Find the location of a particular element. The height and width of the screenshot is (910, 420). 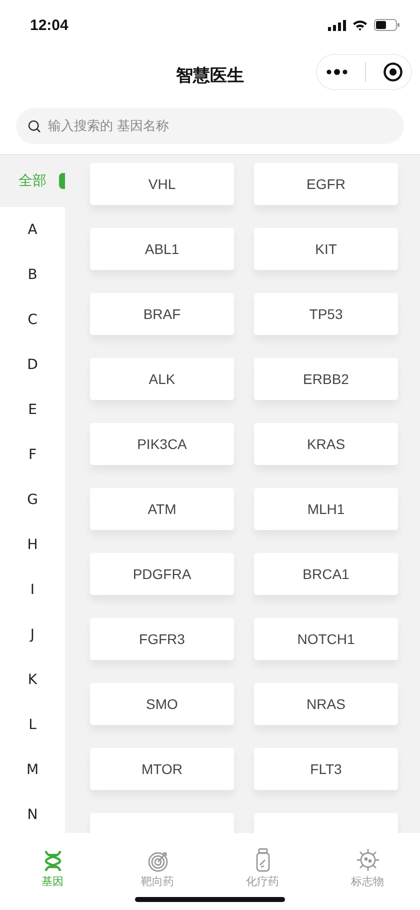

gene-card: KRAS is located at coordinates (326, 444).